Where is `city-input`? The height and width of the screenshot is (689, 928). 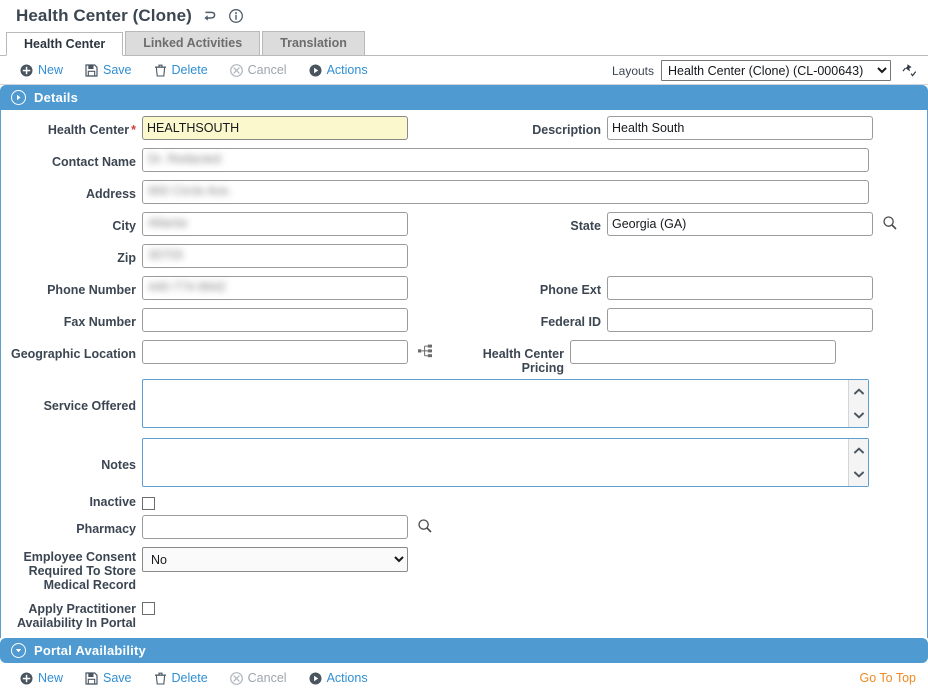
city-input is located at coordinates (275, 224).